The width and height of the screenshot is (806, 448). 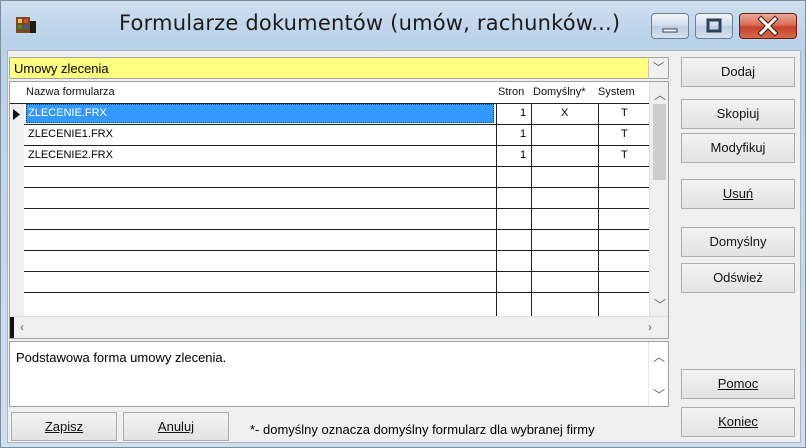 I want to click on help-button: Pomoc, so click(x=738, y=384).